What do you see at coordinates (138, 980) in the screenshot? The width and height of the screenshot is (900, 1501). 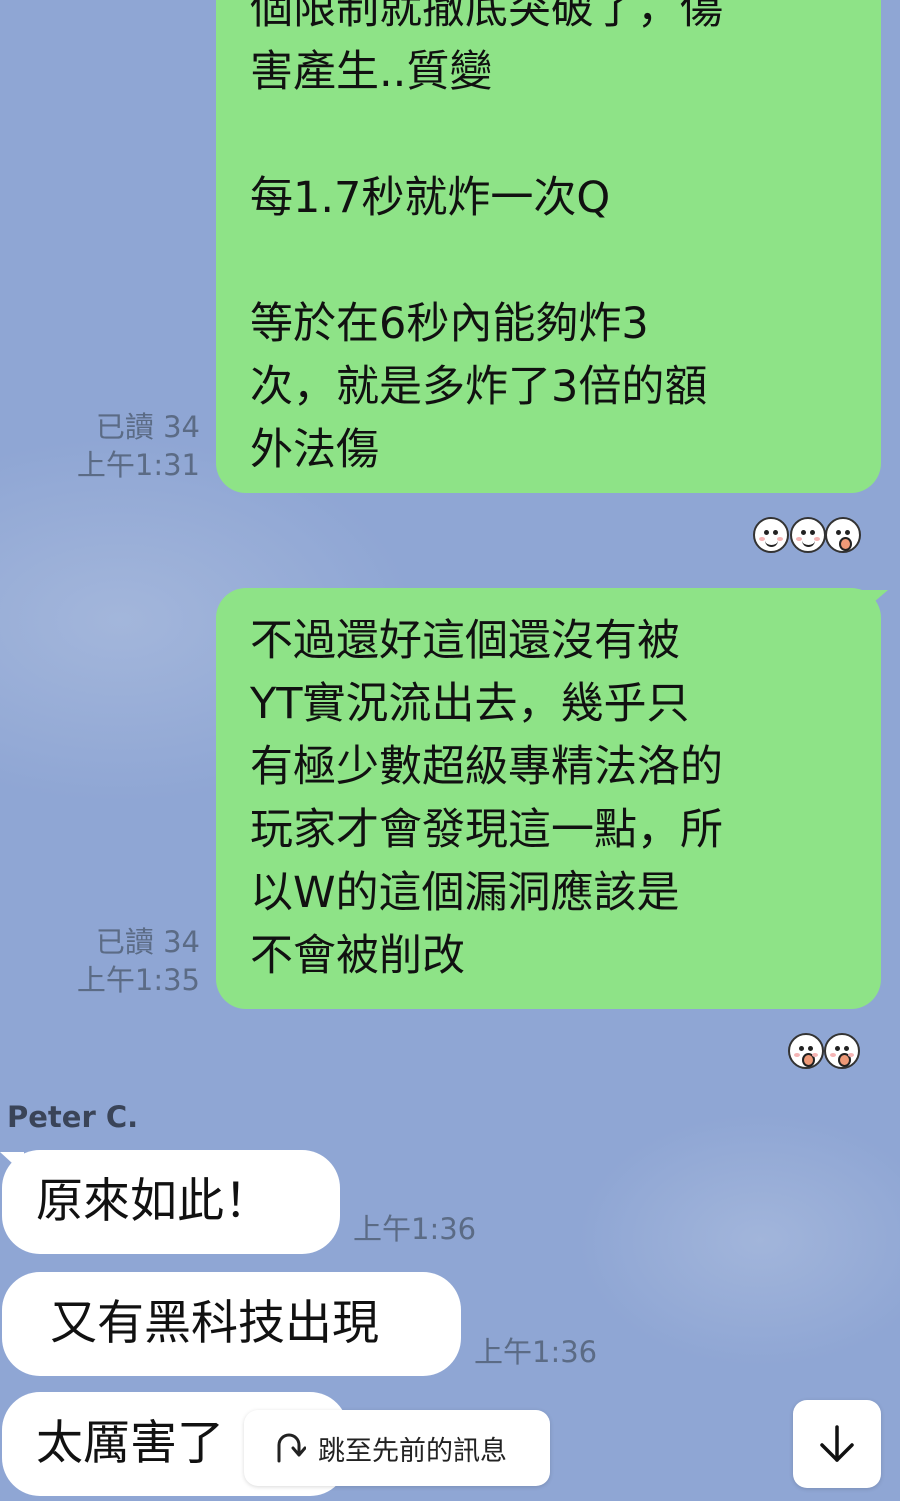 I see `message-time: 上午1:35` at bounding box center [138, 980].